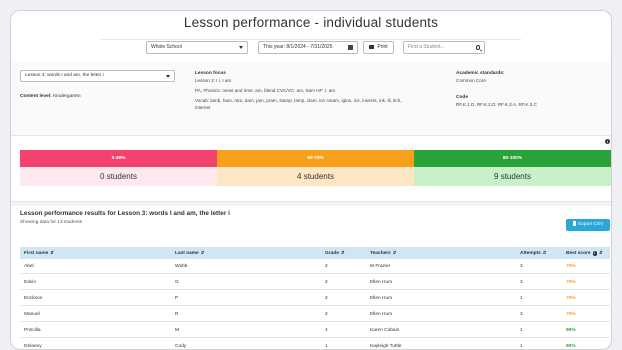  I want to click on results-subtitle: Showing data for 13 students, so click(51, 222).